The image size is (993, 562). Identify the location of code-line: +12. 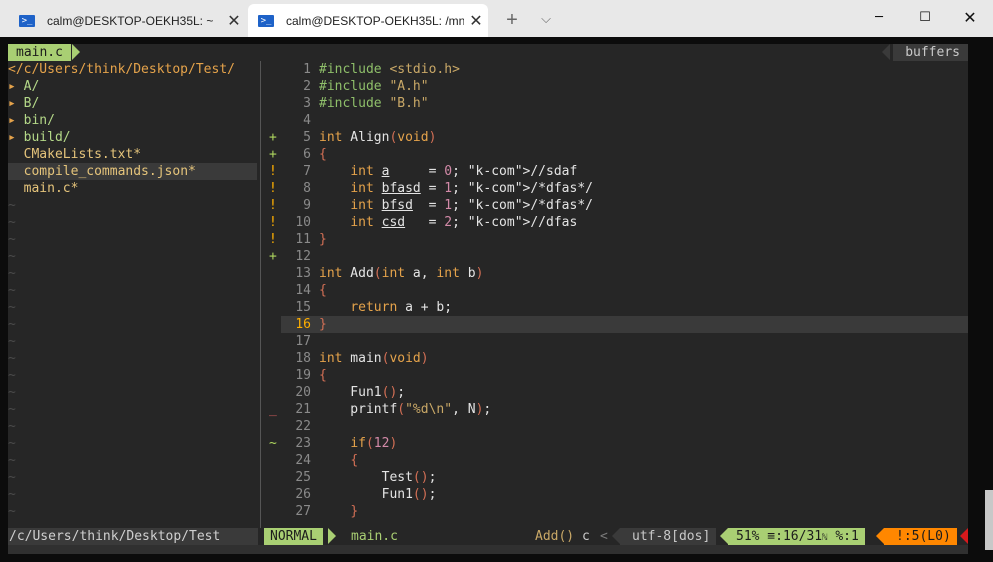
(618, 256).